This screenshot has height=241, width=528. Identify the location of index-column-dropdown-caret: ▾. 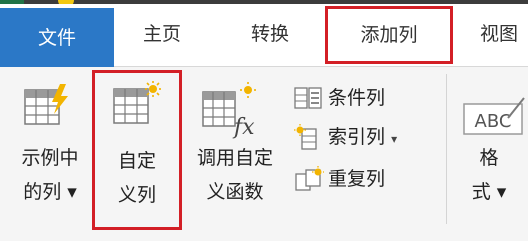
(394, 139).